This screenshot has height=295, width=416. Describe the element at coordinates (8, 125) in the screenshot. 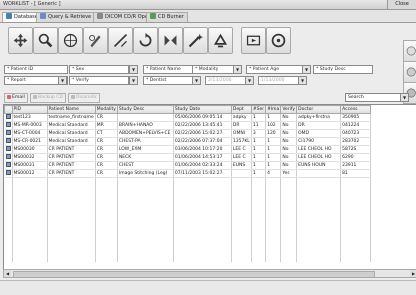

I see `row-status-icon` at that location.